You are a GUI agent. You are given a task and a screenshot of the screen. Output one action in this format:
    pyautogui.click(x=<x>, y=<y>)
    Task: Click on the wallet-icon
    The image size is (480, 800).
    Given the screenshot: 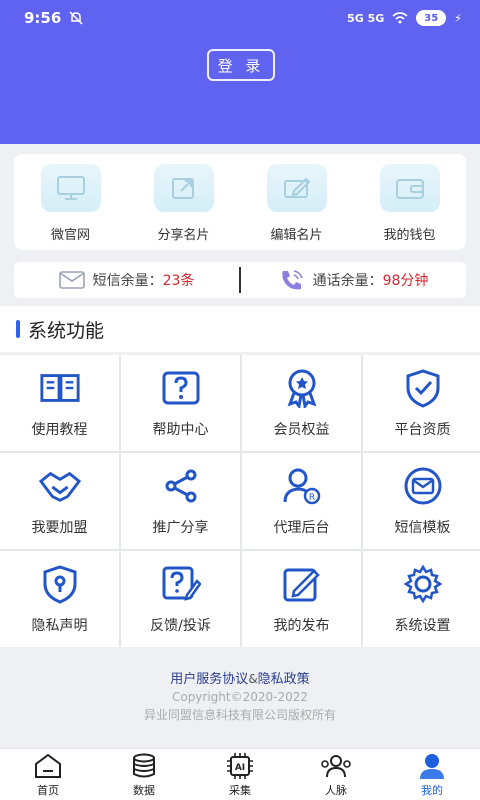 What is the action you would take?
    pyautogui.click(x=409, y=188)
    